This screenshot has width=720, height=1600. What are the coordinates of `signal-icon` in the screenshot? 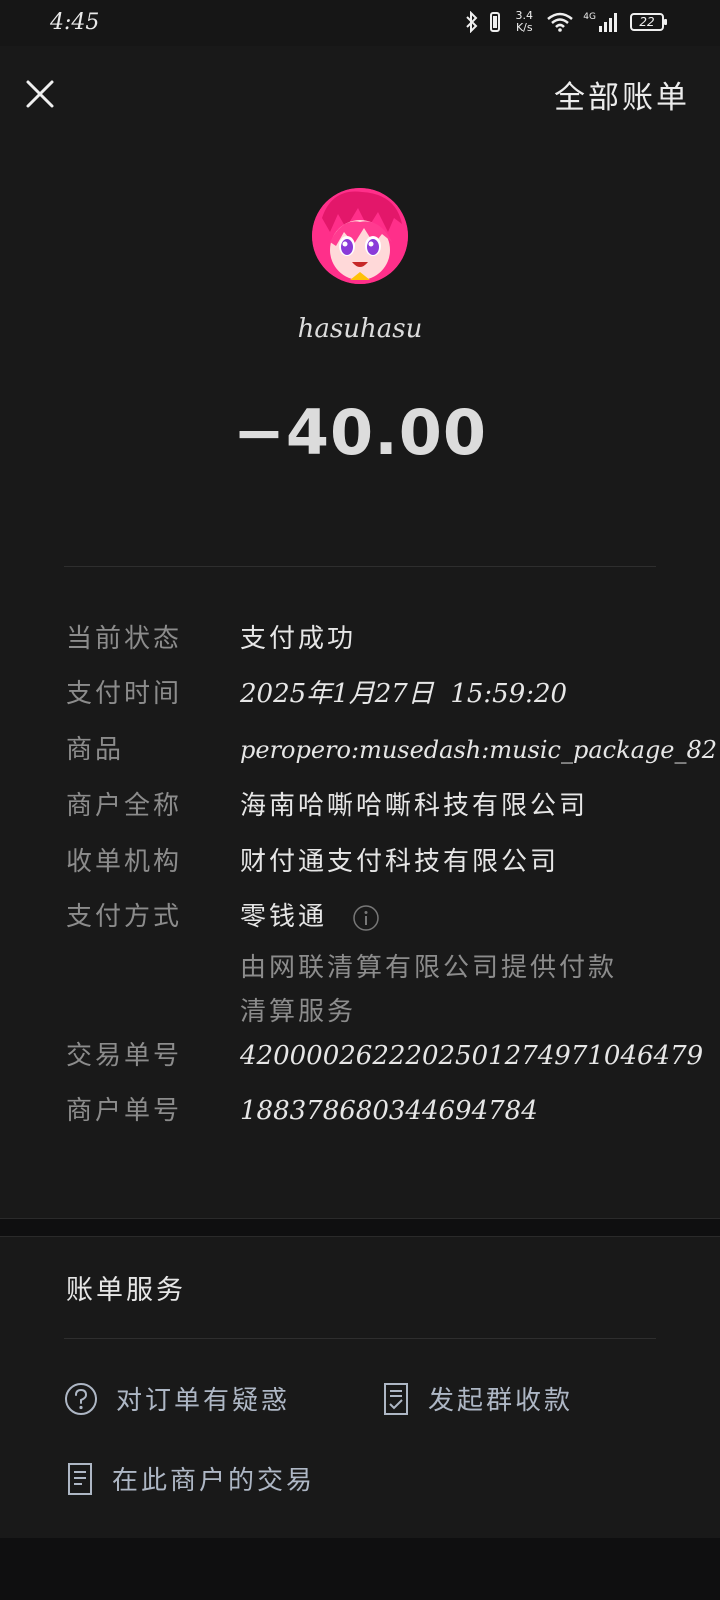 It's located at (608, 22).